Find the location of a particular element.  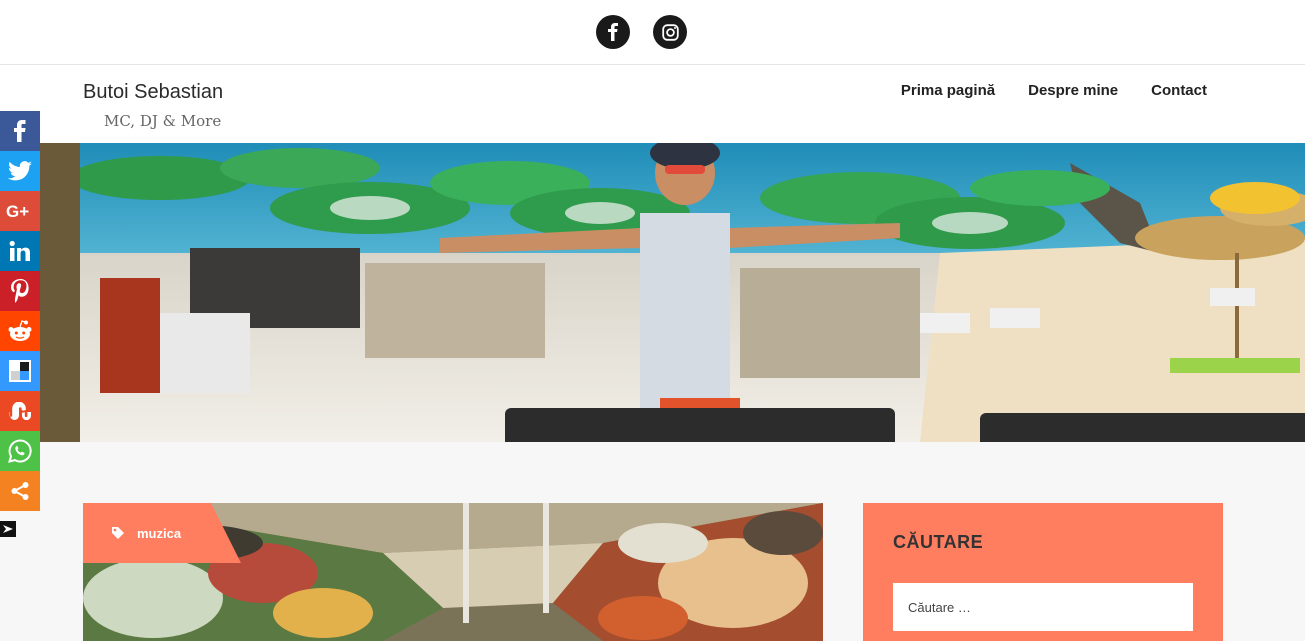

share-twitter-button is located at coordinates (20, 171).